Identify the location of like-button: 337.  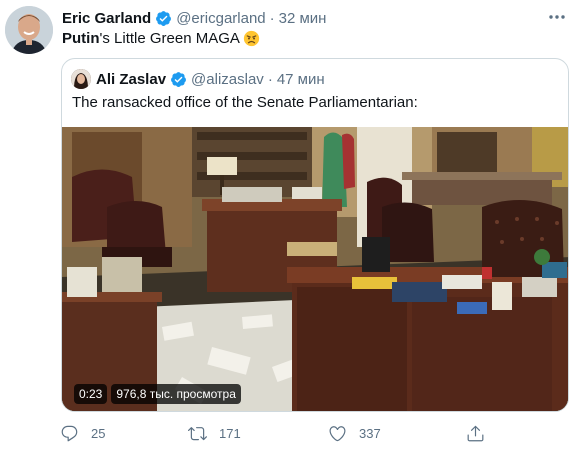
(354, 433).